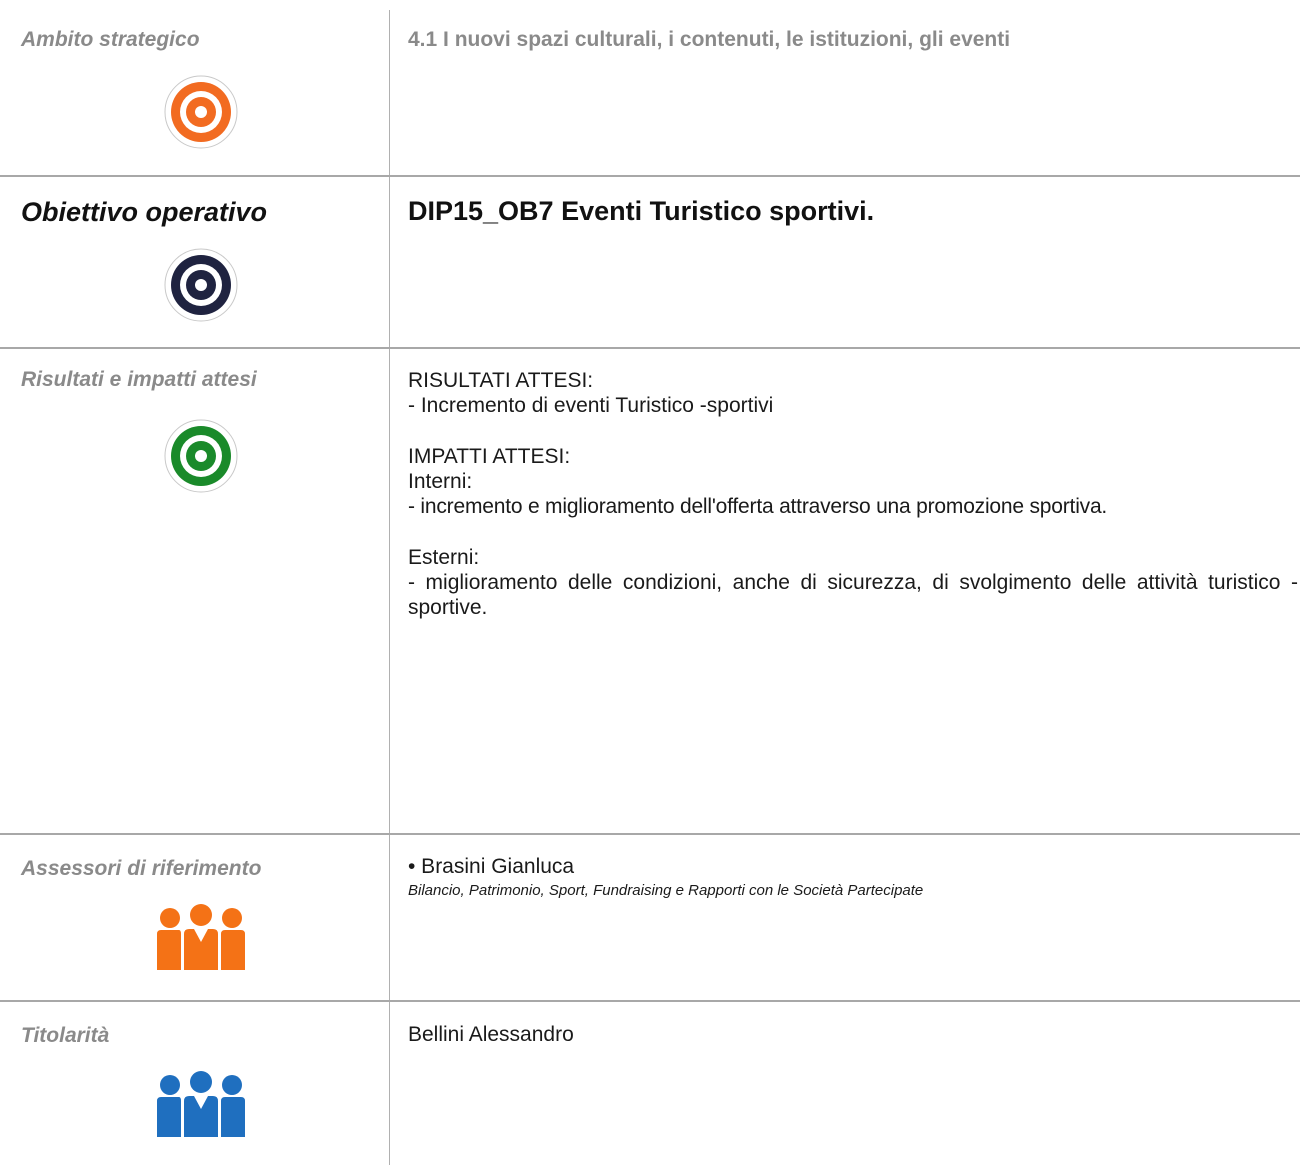 The width and height of the screenshot is (1300, 1165). Describe the element at coordinates (489, 456) in the screenshot. I see `impatti-heading: IMPATTI ATTESI:` at that location.